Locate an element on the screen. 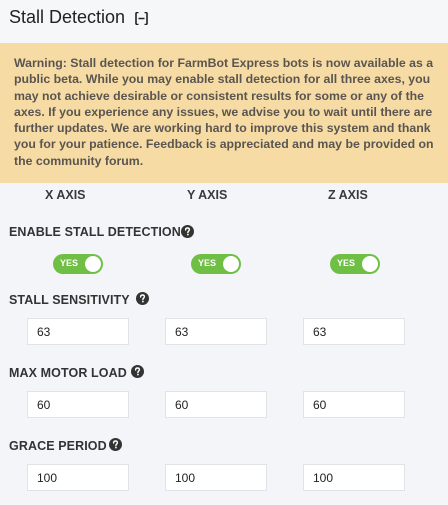  y-axis-max-motor-load-input is located at coordinates (216, 404).